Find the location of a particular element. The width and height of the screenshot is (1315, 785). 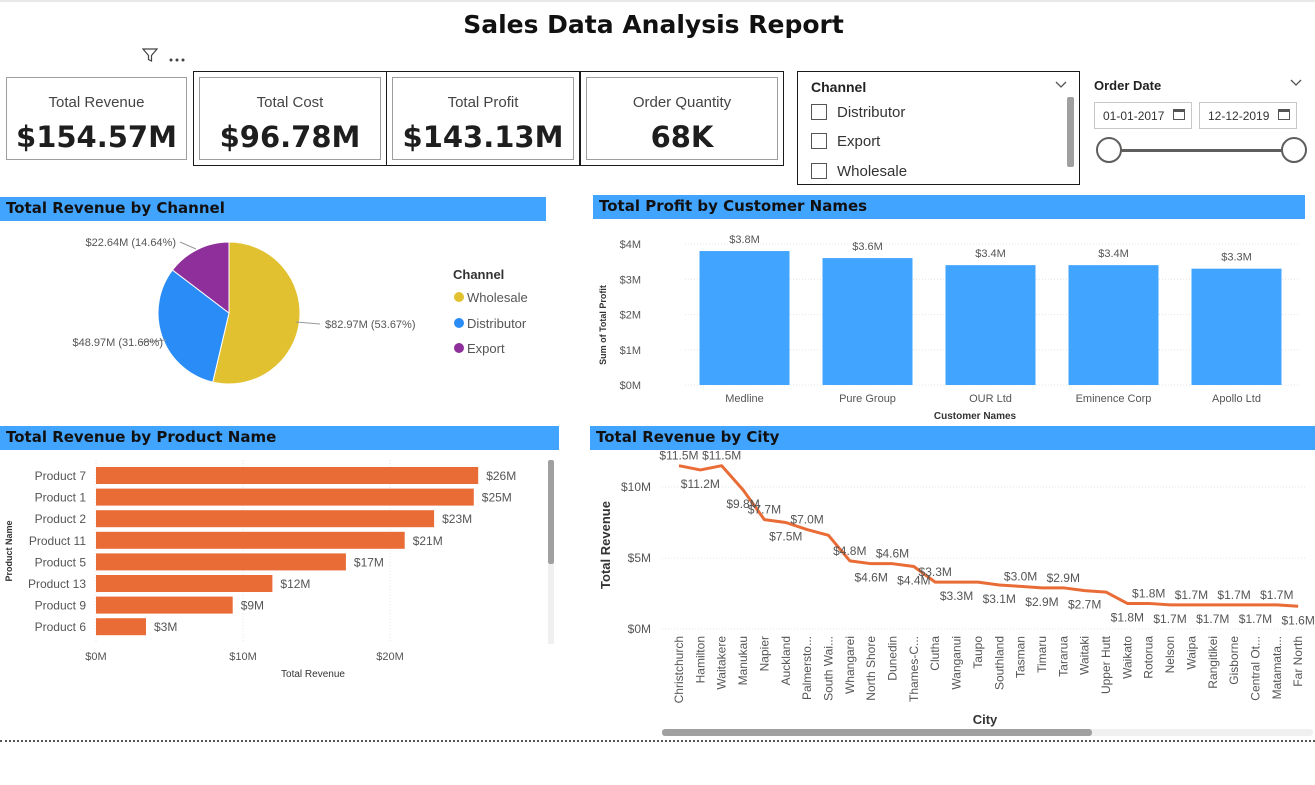

profit-x-tick: Apollo Ltd is located at coordinates (1236, 399).